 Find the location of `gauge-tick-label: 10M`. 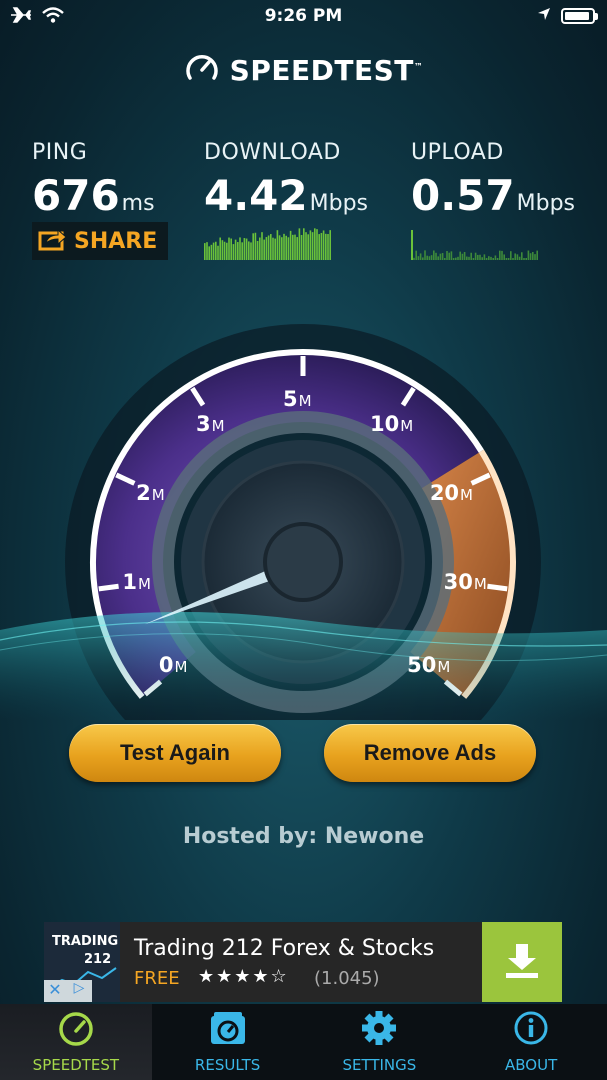

gauge-tick-label: 10M is located at coordinates (392, 424).